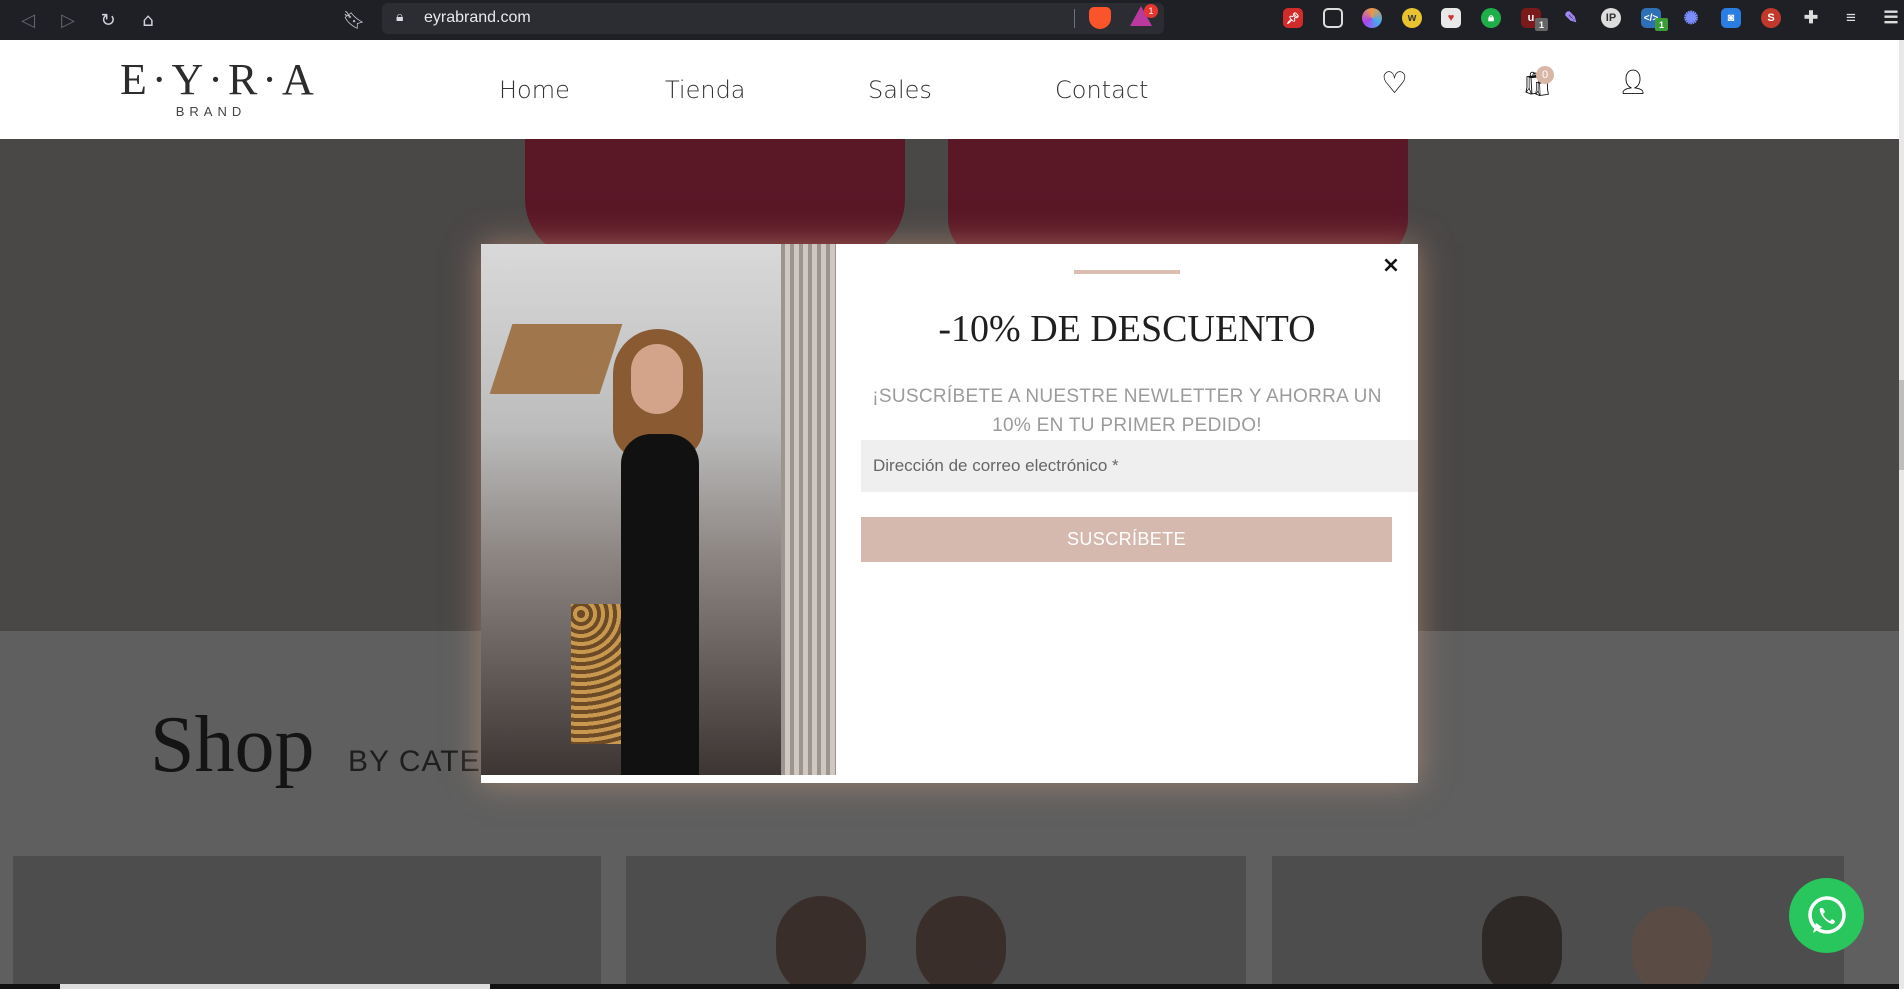 The width and height of the screenshot is (1904, 989). What do you see at coordinates (1811, 18) in the screenshot?
I see `puzzle-icon: ✚` at bounding box center [1811, 18].